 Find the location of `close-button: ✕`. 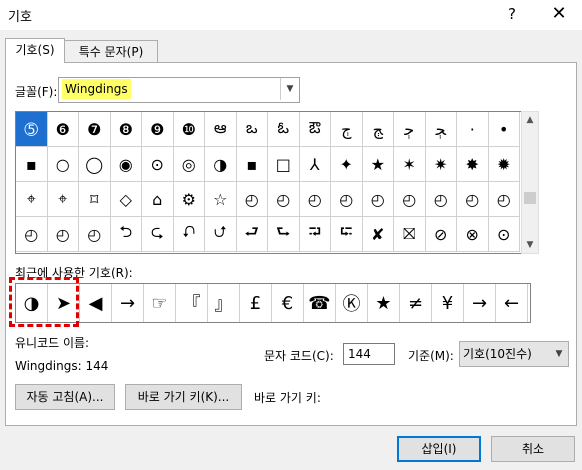

close-button: ✕ is located at coordinates (559, 14).